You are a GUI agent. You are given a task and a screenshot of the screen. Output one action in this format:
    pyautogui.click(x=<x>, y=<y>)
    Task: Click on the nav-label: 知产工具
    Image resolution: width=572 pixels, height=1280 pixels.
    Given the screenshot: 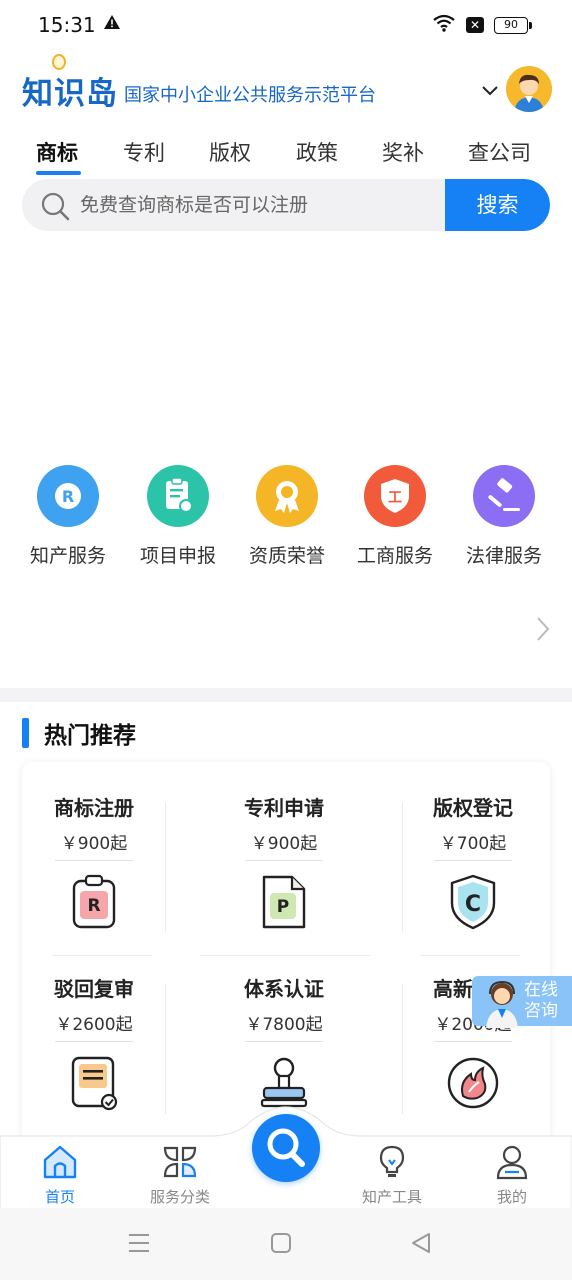 What is the action you would take?
    pyautogui.click(x=391, y=1197)
    